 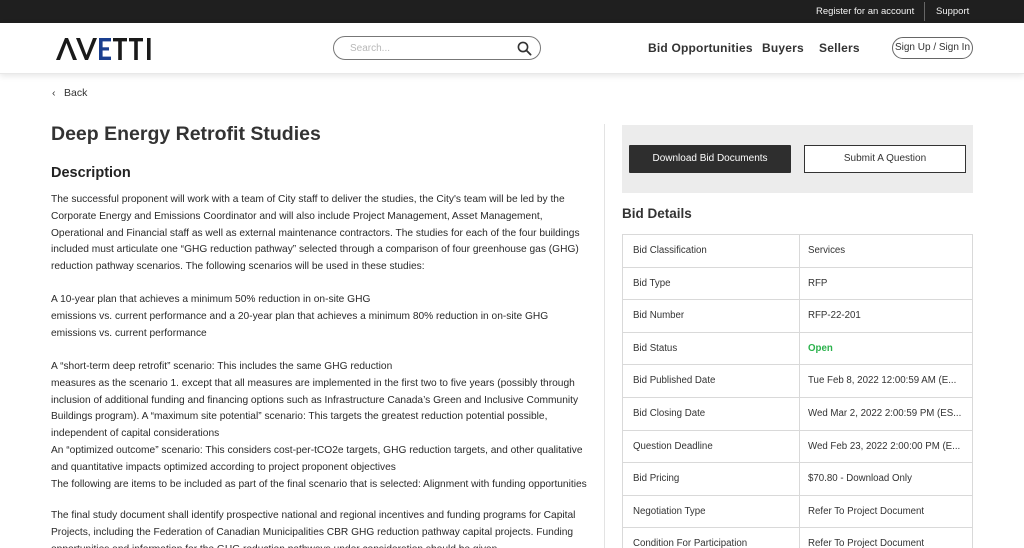 I want to click on detail-key: Condition For Participation, so click(x=690, y=543).